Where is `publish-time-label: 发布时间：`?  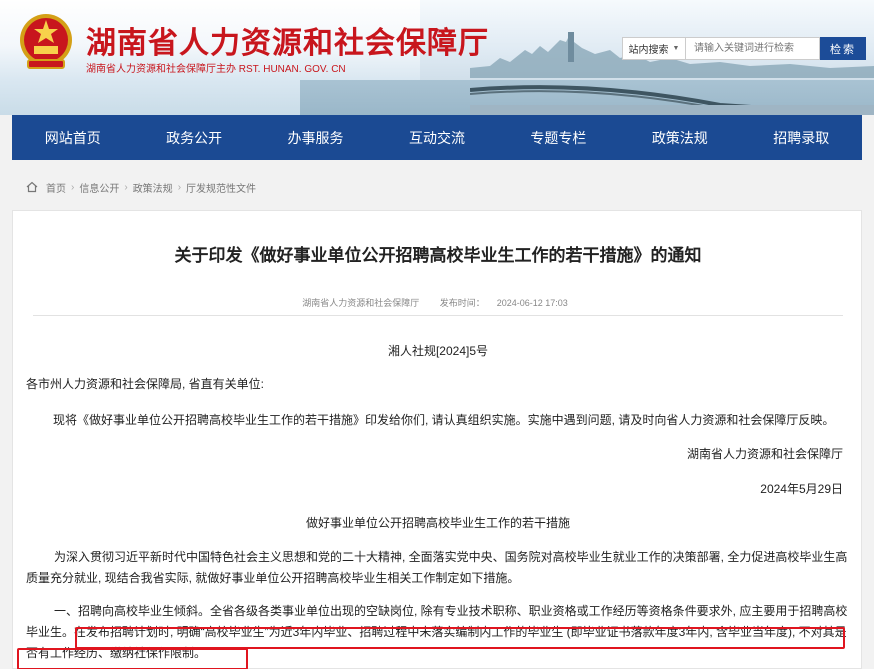 publish-time-label: 发布时间： is located at coordinates (462, 303).